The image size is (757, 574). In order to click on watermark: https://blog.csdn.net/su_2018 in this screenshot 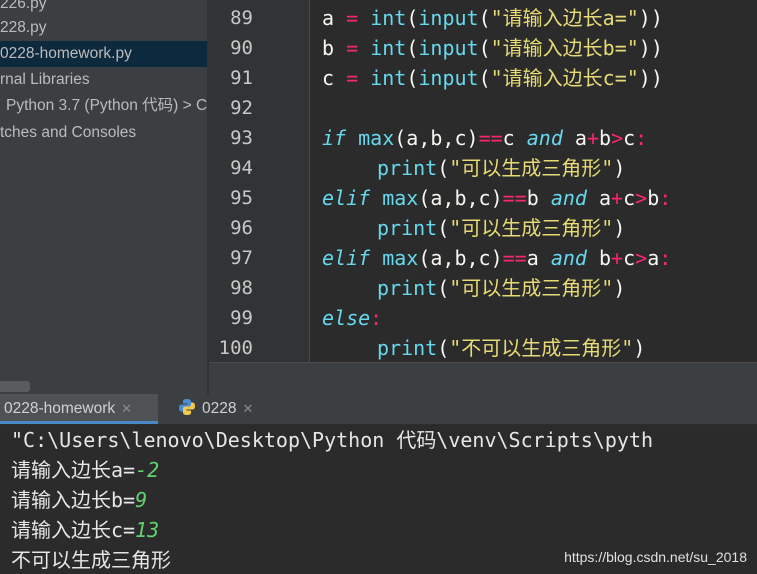, I will do `click(655, 557)`.